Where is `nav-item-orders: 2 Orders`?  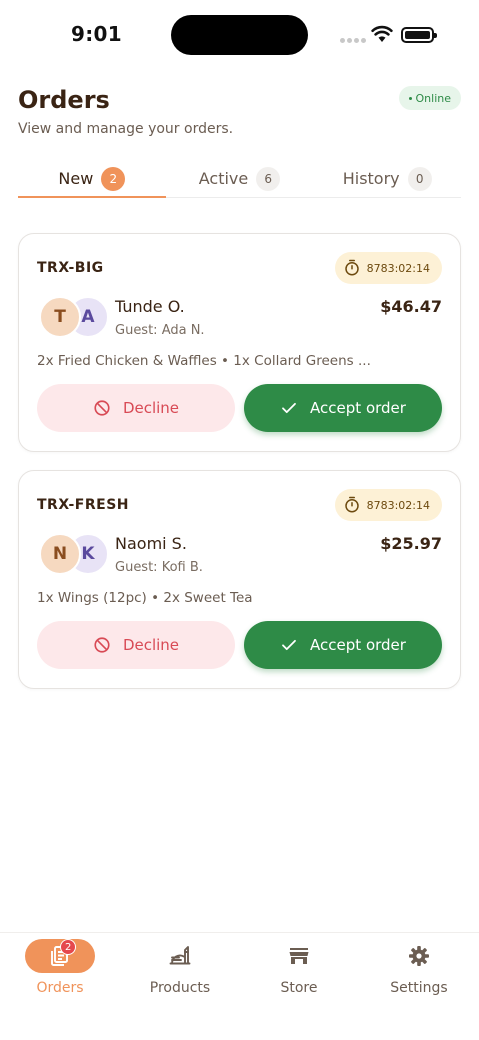
nav-item-orders: 2 Orders is located at coordinates (60, 967).